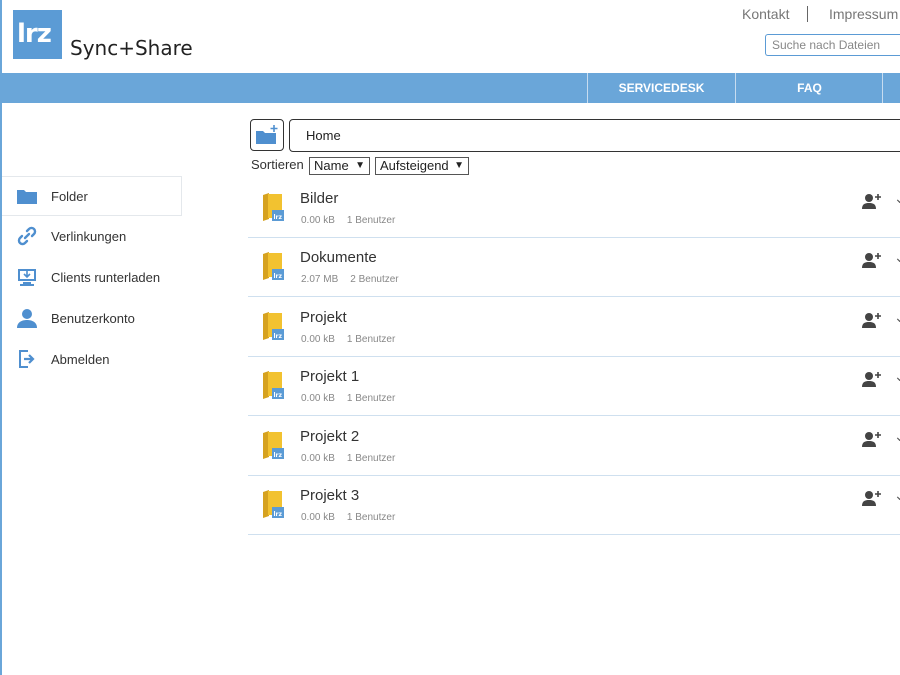 The image size is (900, 675). Describe the element at coordinates (329, 495) in the screenshot. I see `file-name: Projekt 3` at that location.